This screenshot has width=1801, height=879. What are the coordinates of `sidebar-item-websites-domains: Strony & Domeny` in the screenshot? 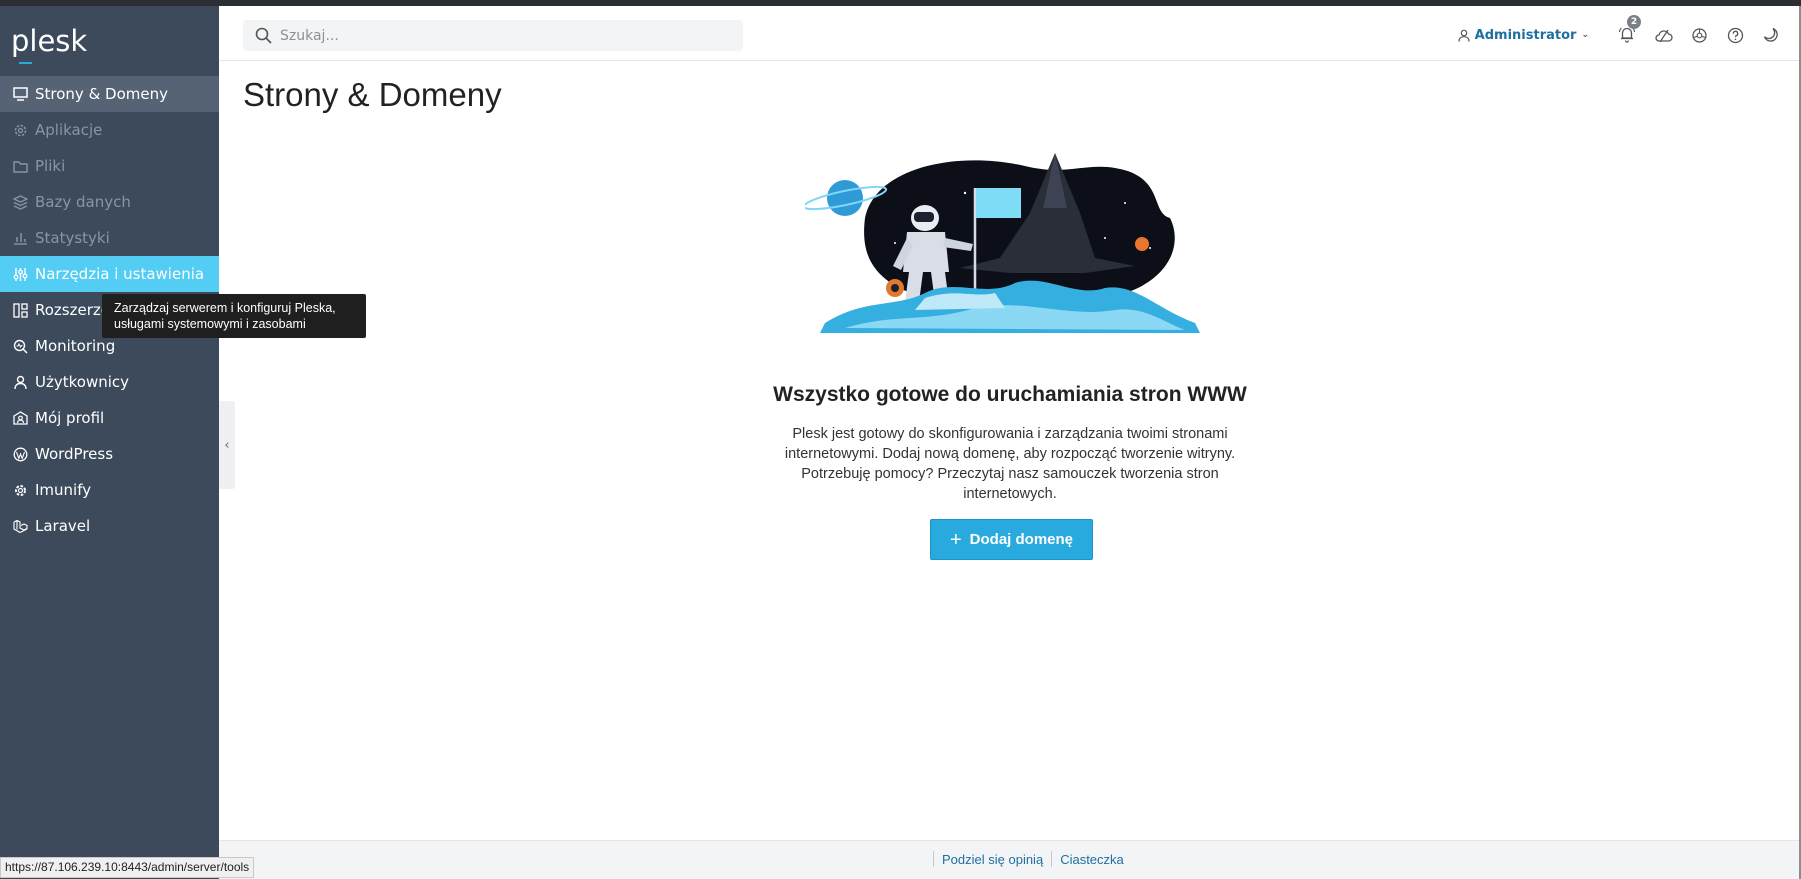 It's located at (109, 94).